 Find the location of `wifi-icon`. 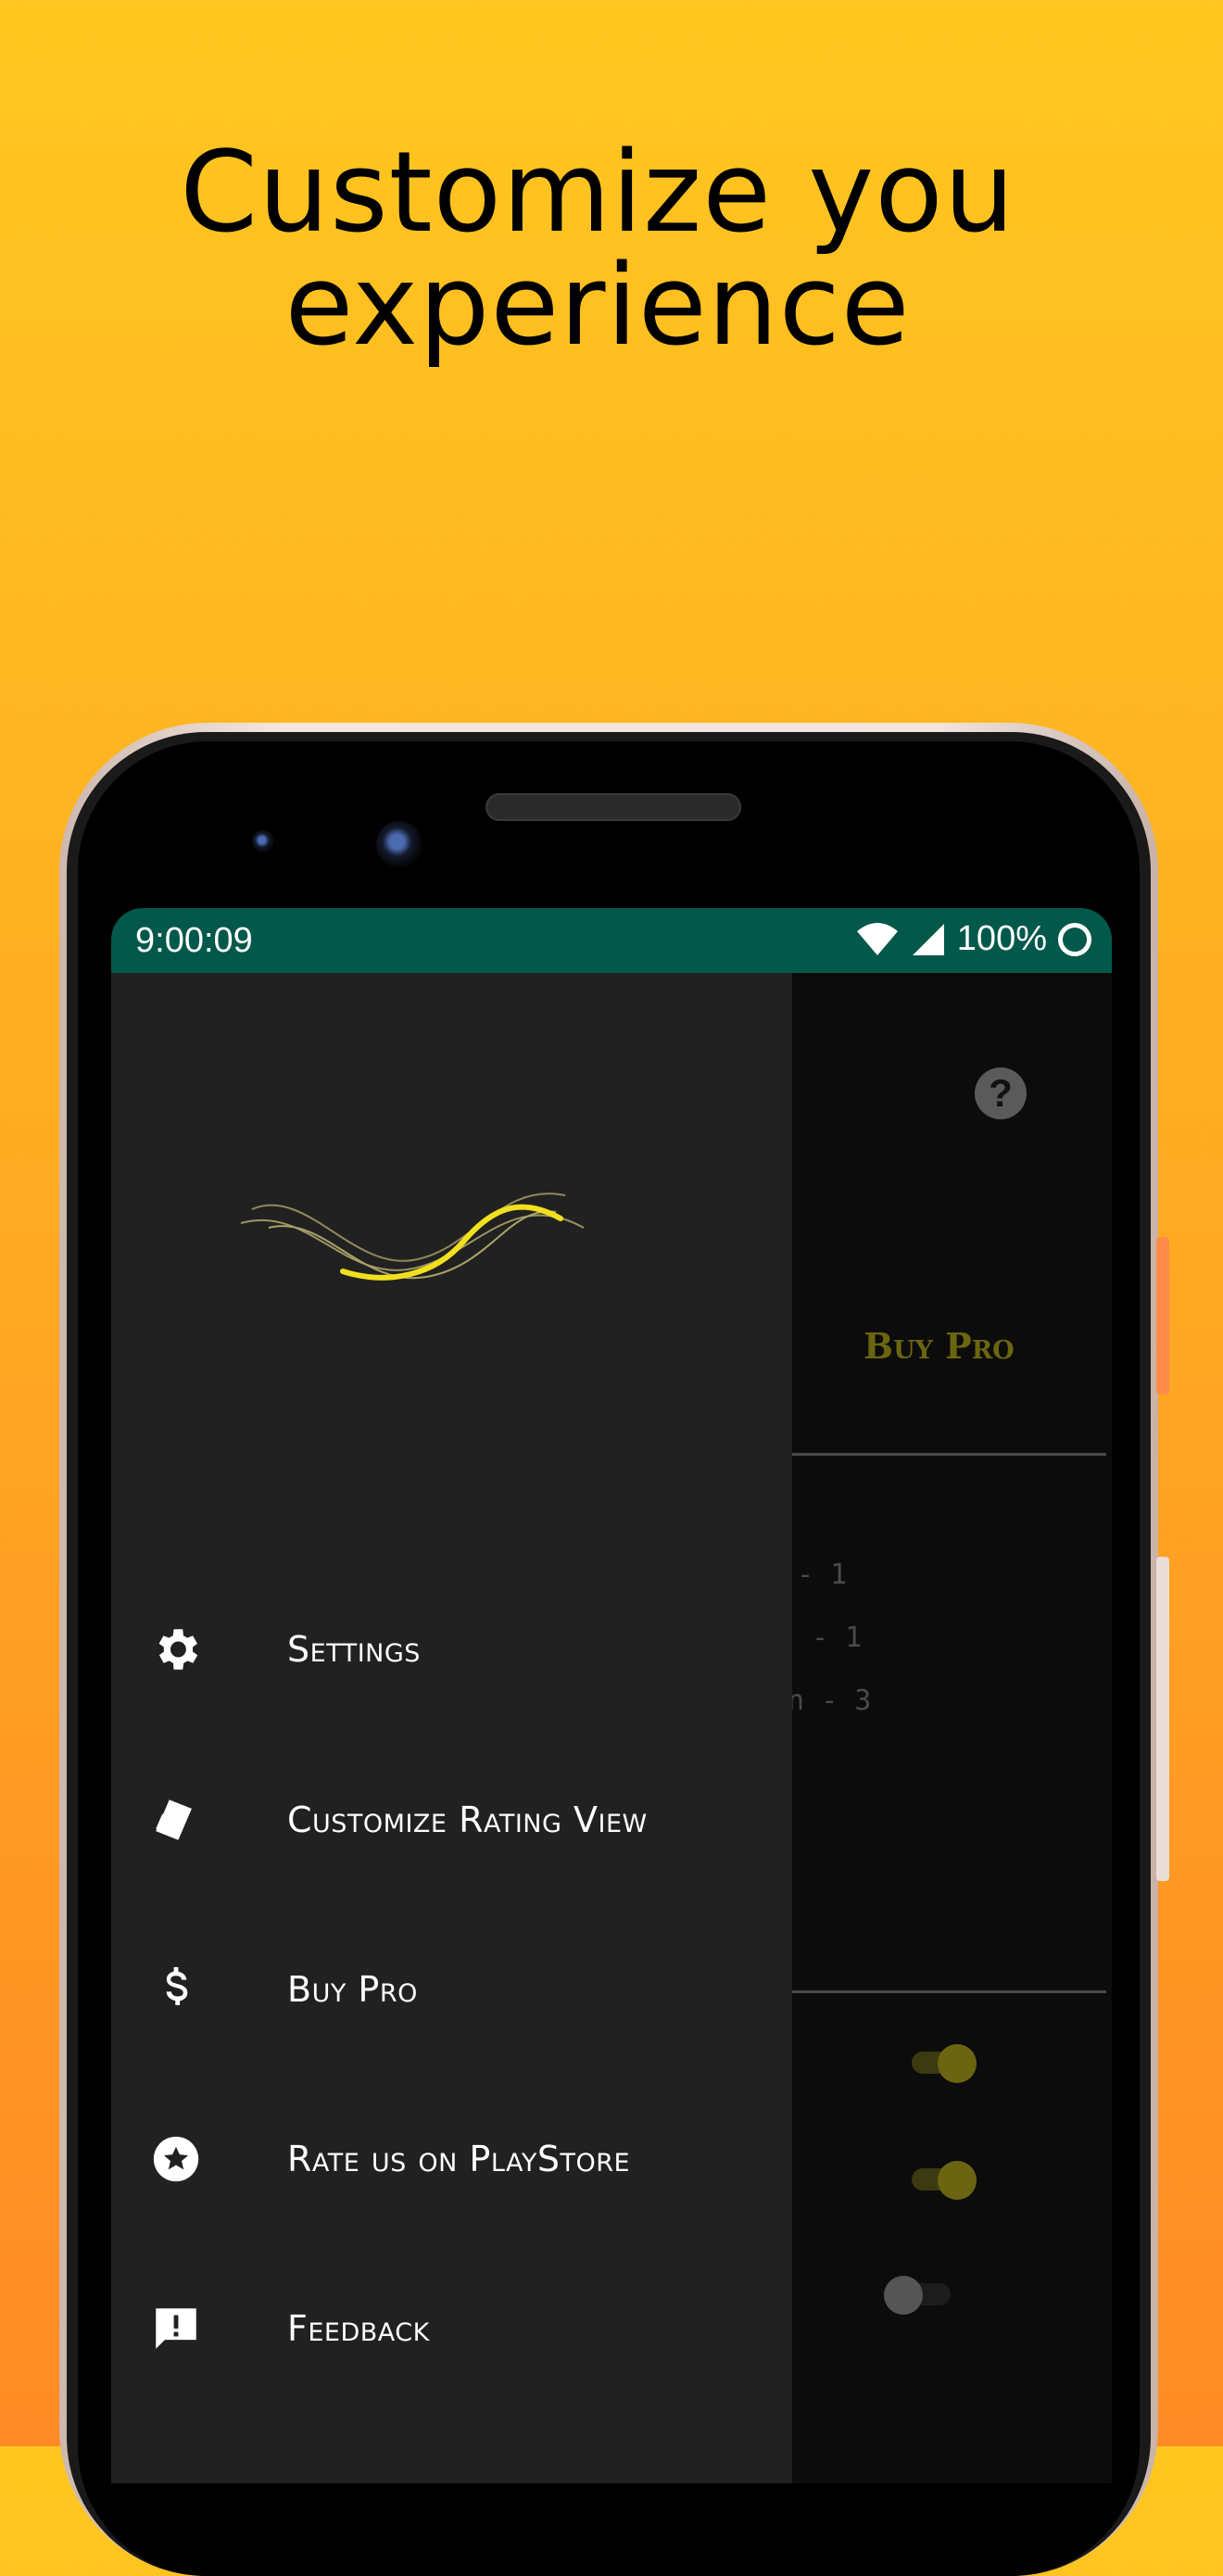

wifi-icon is located at coordinates (877, 938).